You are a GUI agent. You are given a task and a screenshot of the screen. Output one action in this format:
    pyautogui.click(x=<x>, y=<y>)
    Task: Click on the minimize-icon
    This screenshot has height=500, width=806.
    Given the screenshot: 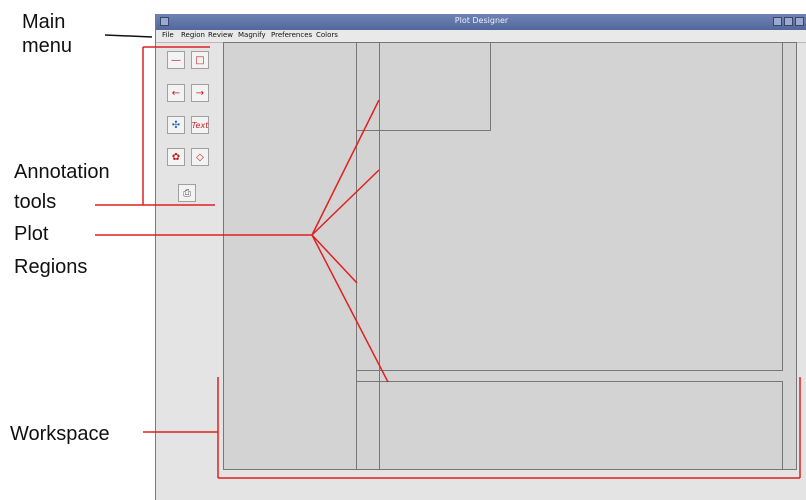 What is the action you would take?
    pyautogui.click(x=777, y=21)
    